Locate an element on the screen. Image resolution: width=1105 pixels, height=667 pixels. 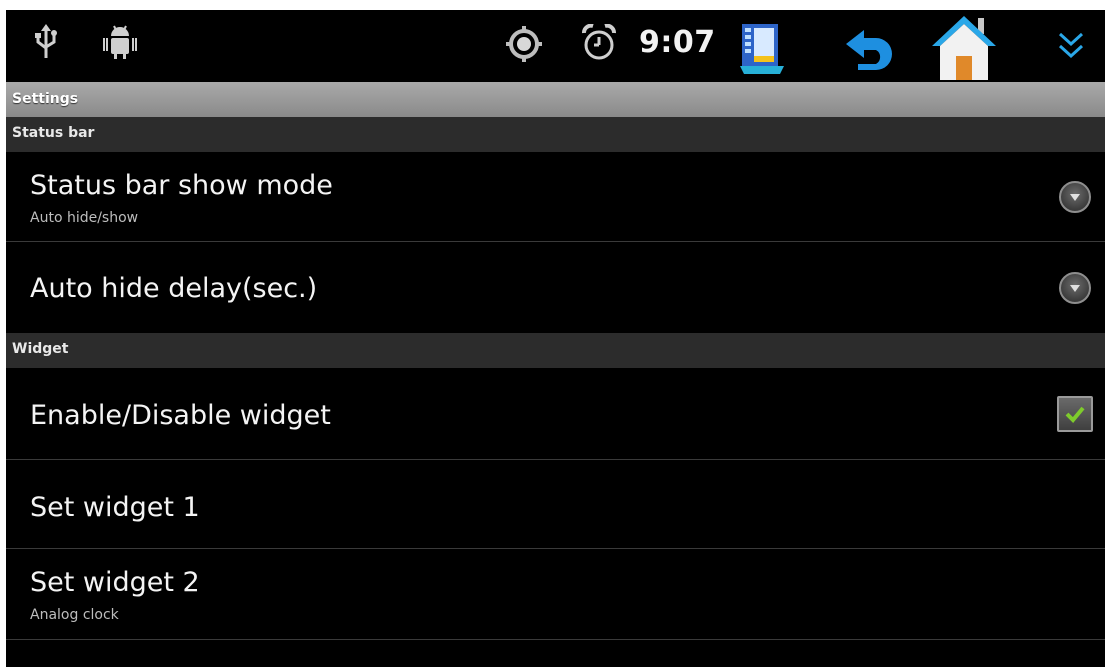
alarm-icon is located at coordinates (599, 44).